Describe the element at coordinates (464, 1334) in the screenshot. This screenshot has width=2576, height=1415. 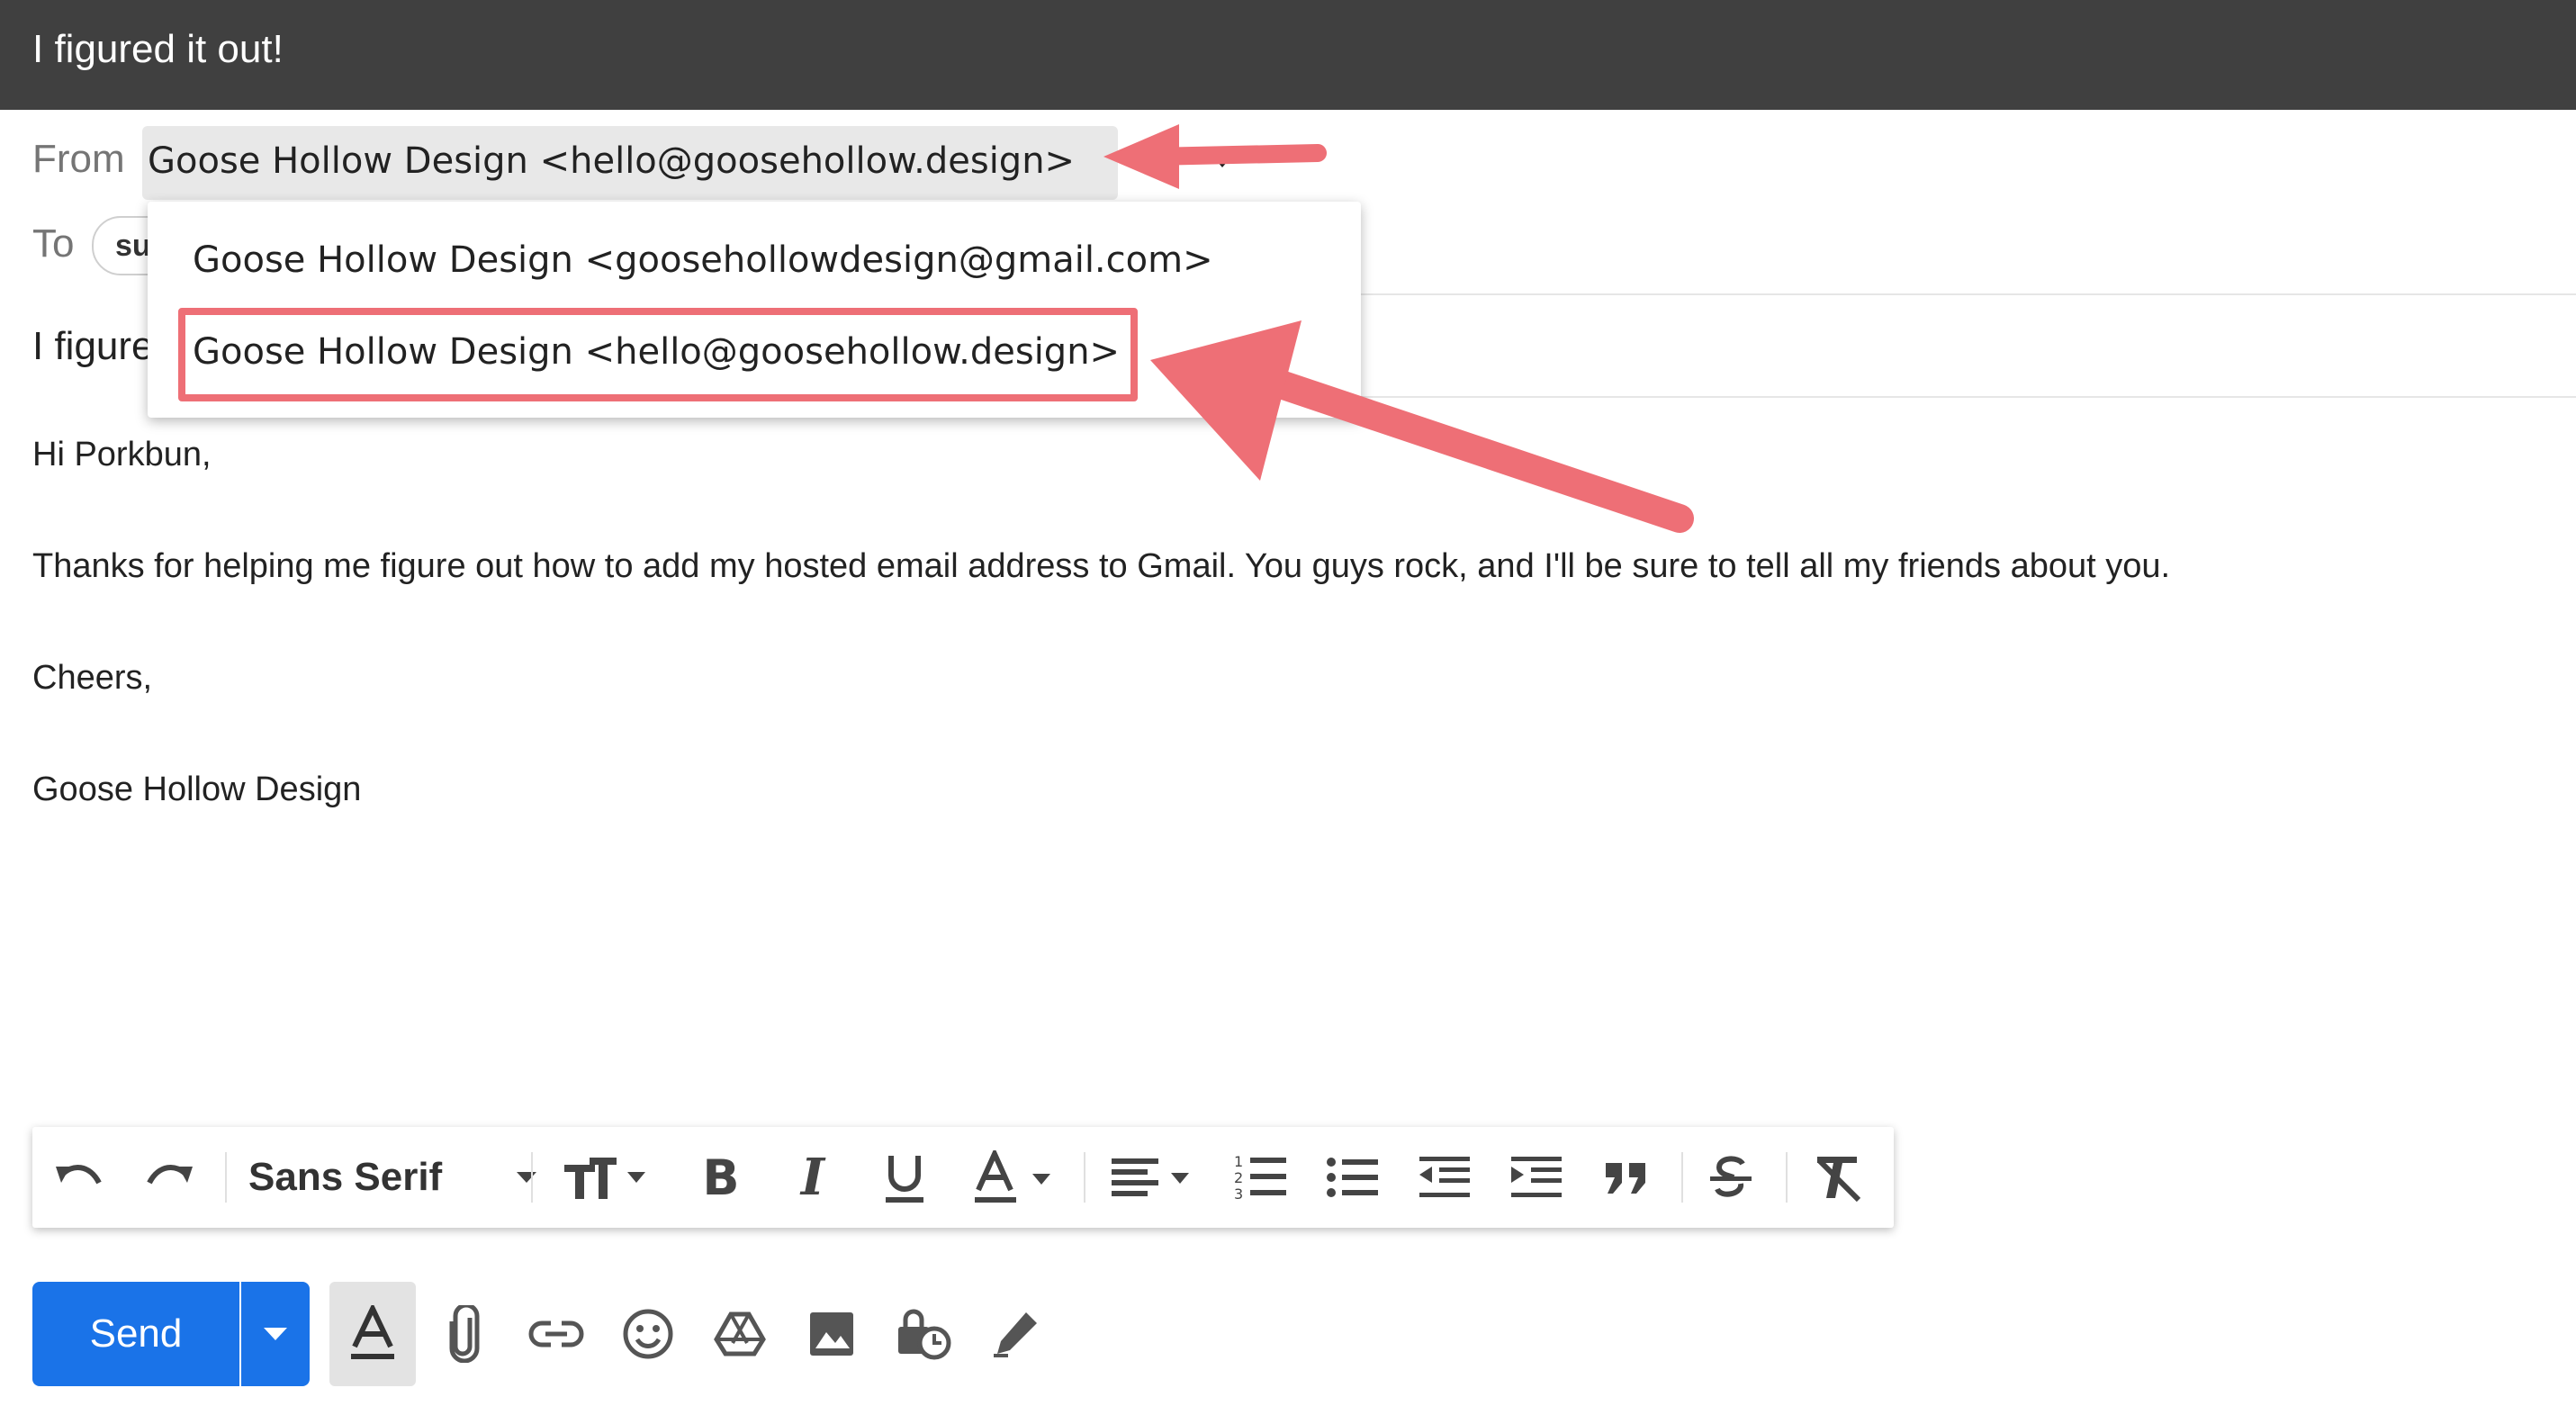
I see `attach-icon` at that location.